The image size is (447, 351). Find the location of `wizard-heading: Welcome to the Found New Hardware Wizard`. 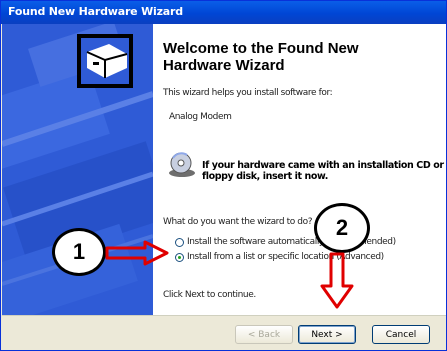

wizard-heading: Welcome to the Found New Hardware Wizard is located at coordinates (261, 57).